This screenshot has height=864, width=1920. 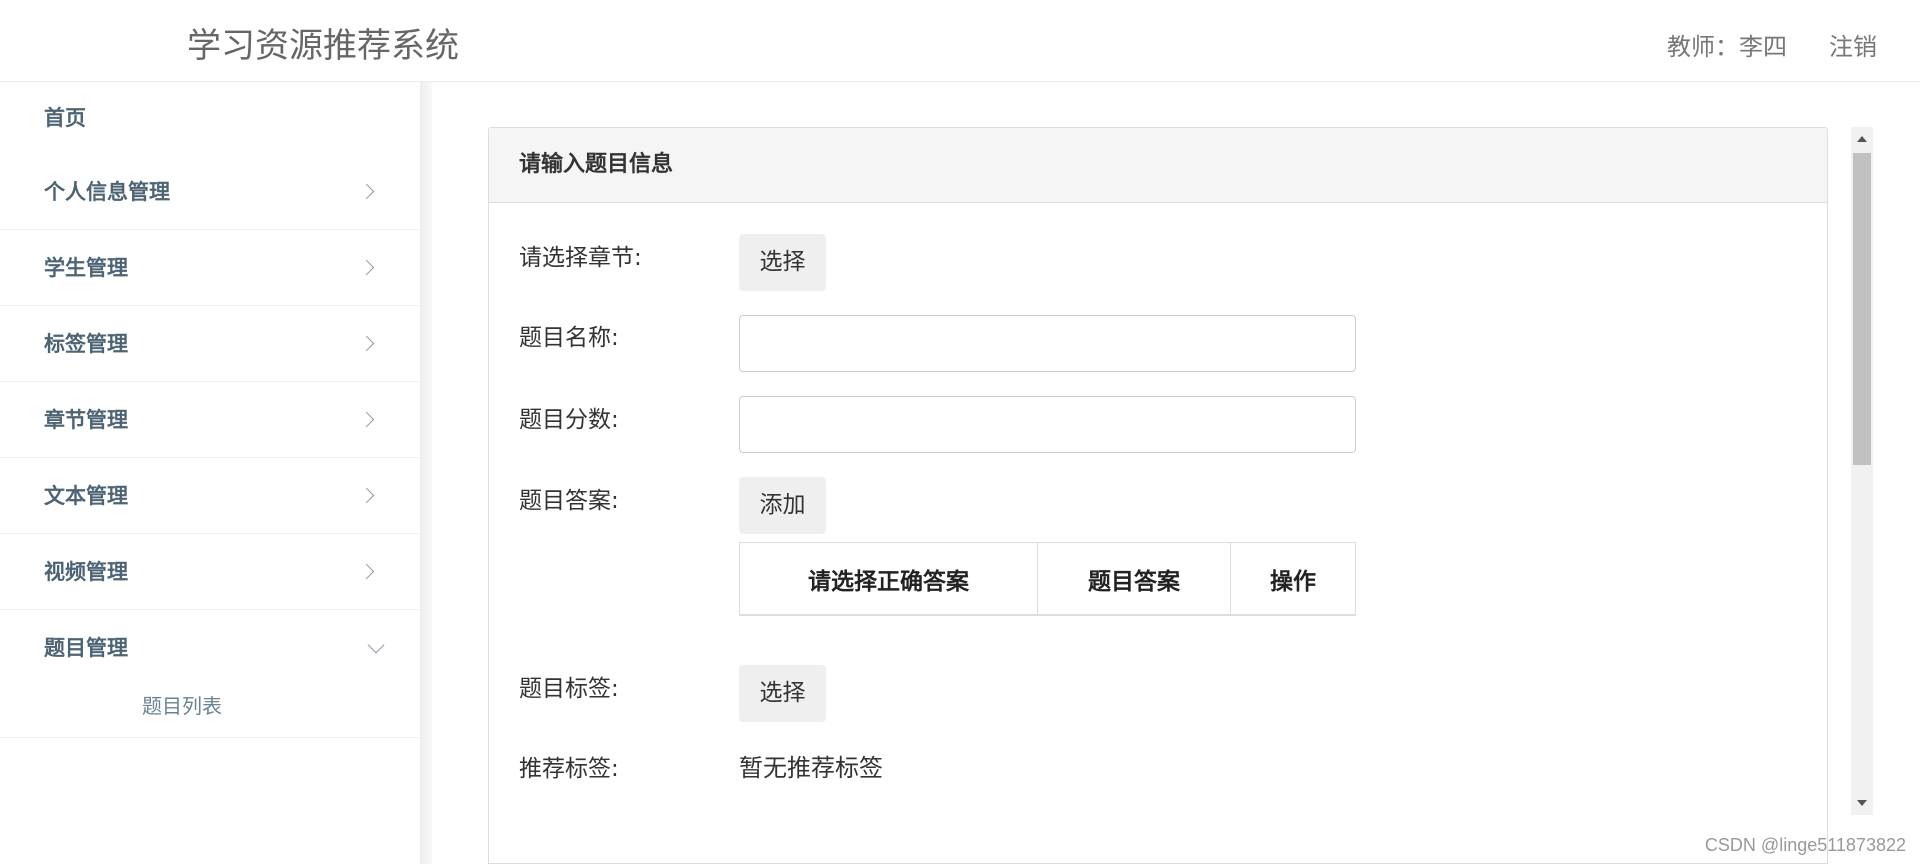 I want to click on panel-title: 请输入题目信息, so click(x=1158, y=165).